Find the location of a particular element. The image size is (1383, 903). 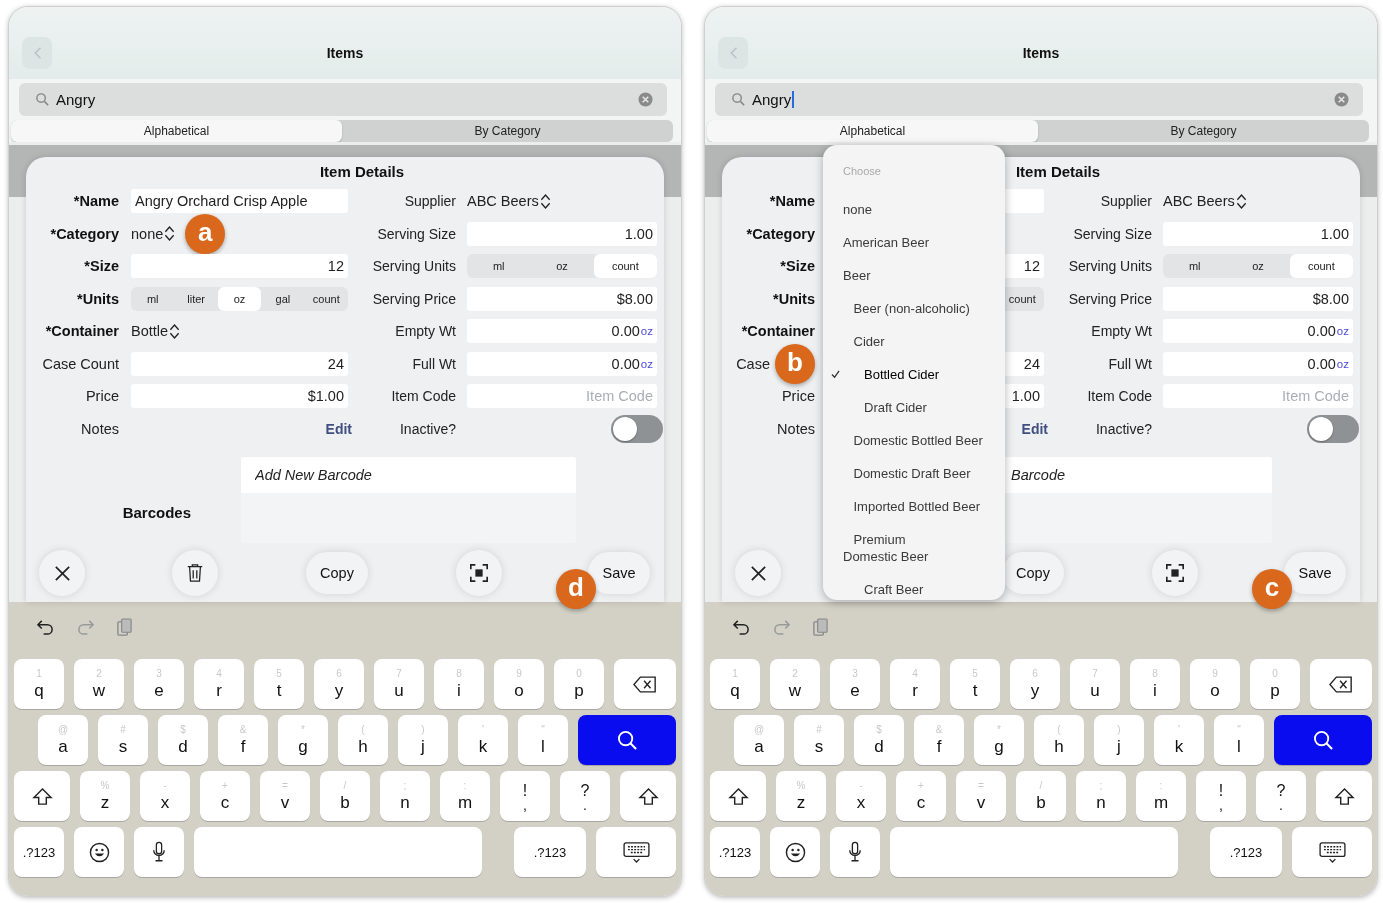

text-field: Angry Orchard Crisp Apple is located at coordinates (239, 201).